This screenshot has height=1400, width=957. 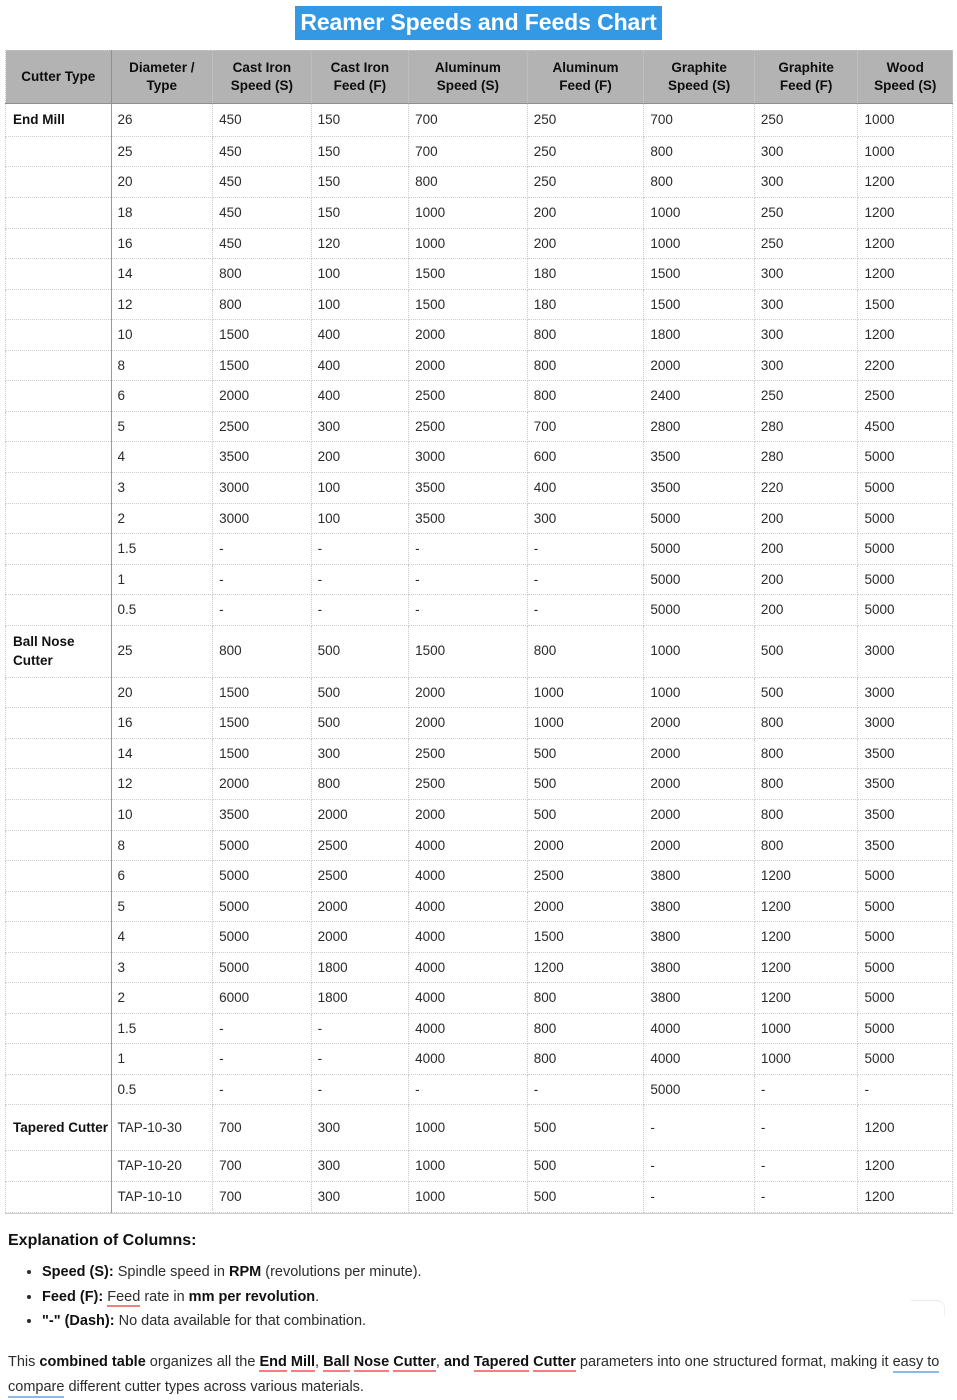 What do you see at coordinates (162, 120) in the screenshot?
I see `cell-0: 26` at bounding box center [162, 120].